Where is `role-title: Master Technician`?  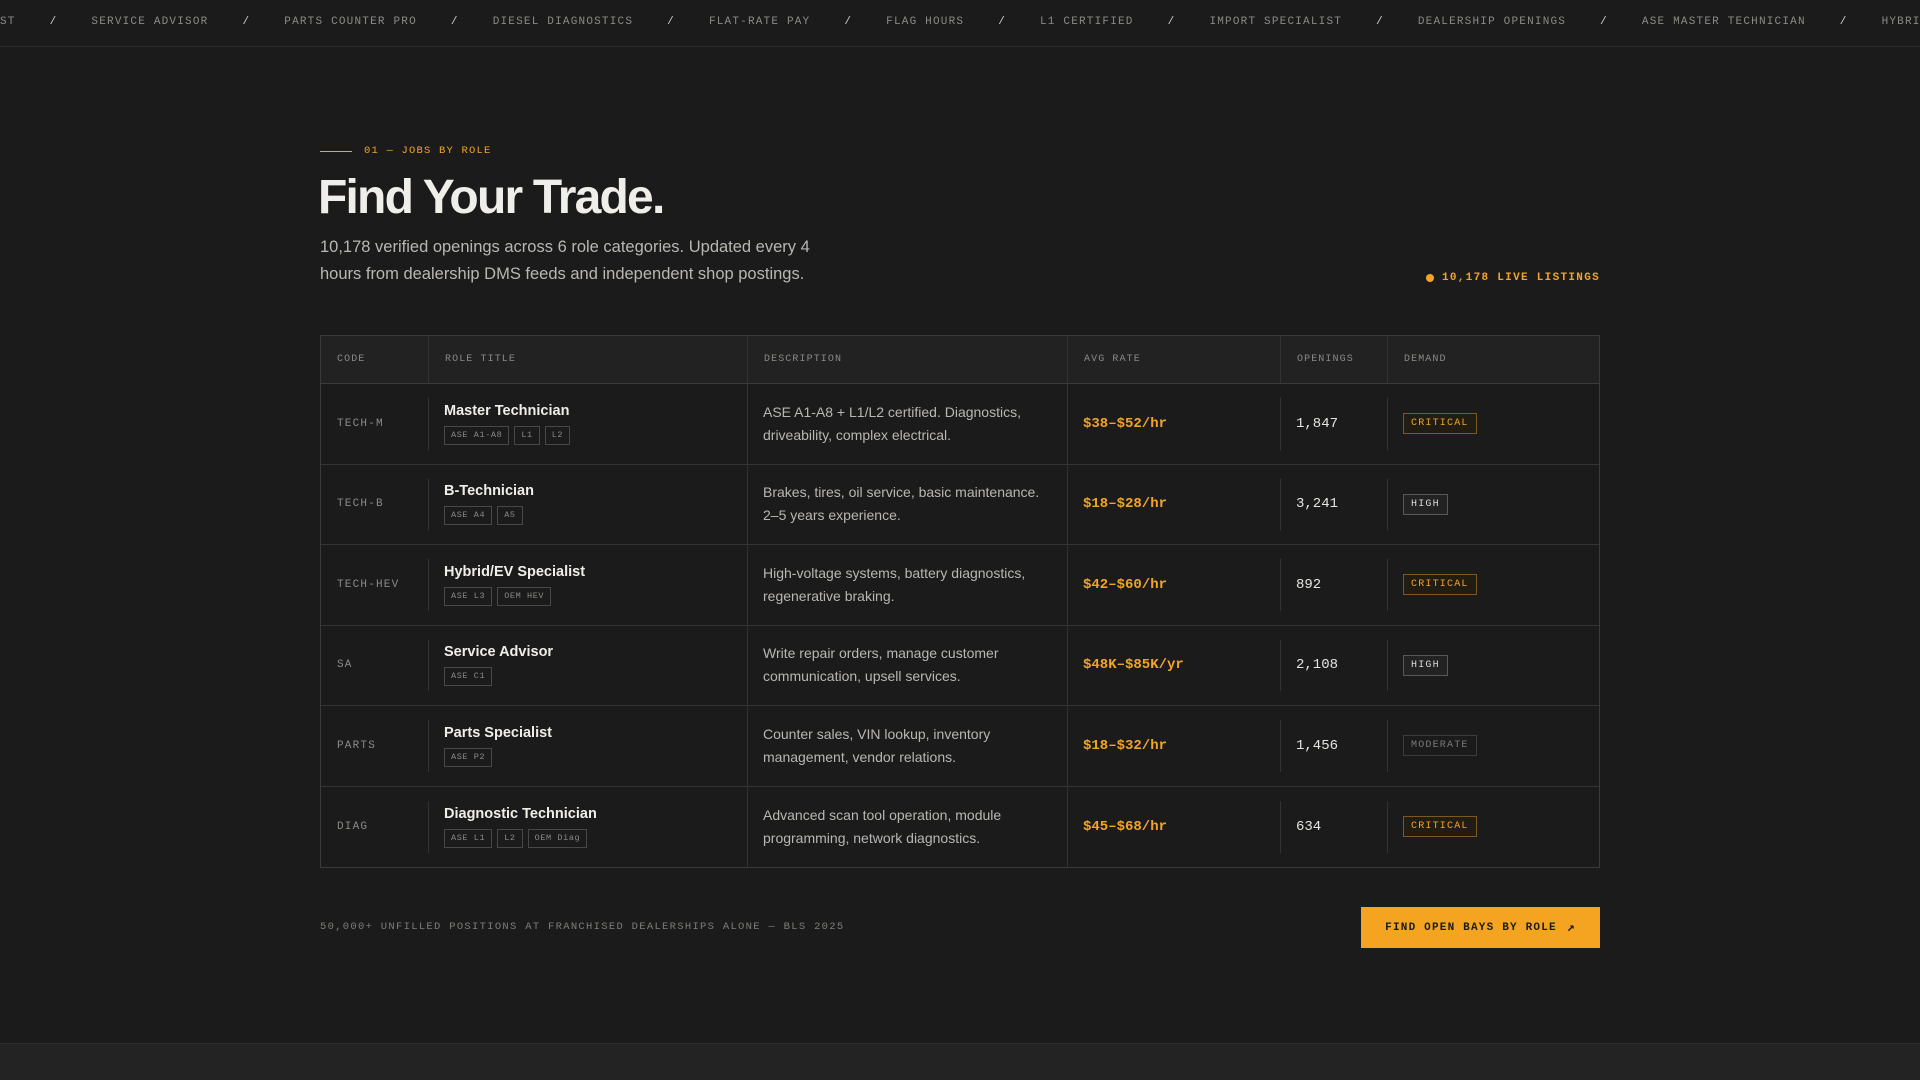 role-title: Master Technician is located at coordinates (507, 410).